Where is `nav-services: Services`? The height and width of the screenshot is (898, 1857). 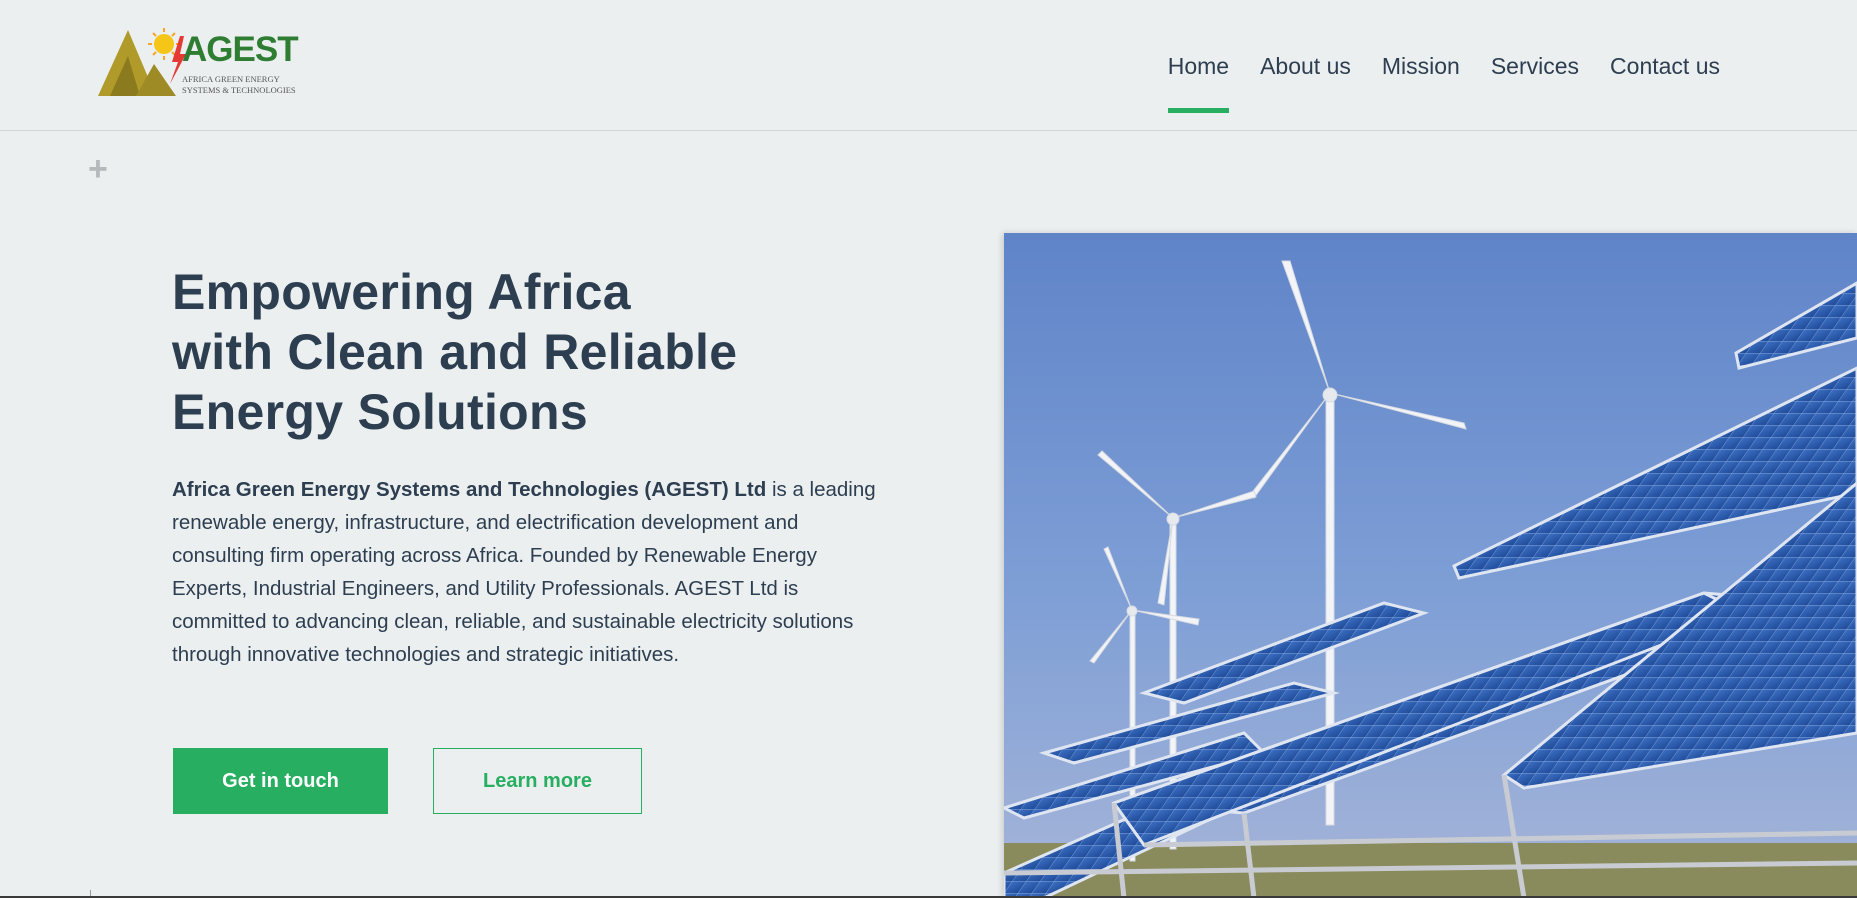 nav-services: Services is located at coordinates (1535, 66).